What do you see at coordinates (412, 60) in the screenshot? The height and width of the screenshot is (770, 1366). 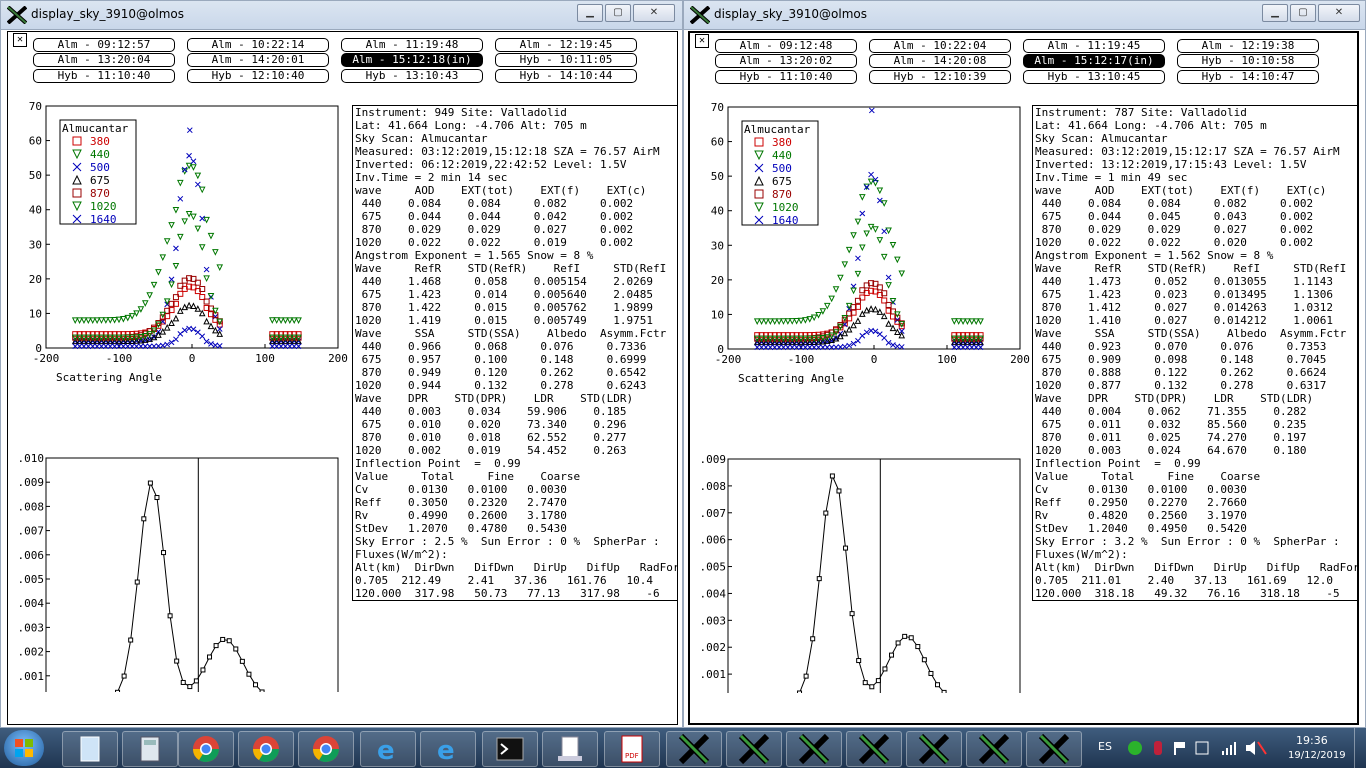 I see `scan-button-7: Alm - 15:12:18(in)` at bounding box center [412, 60].